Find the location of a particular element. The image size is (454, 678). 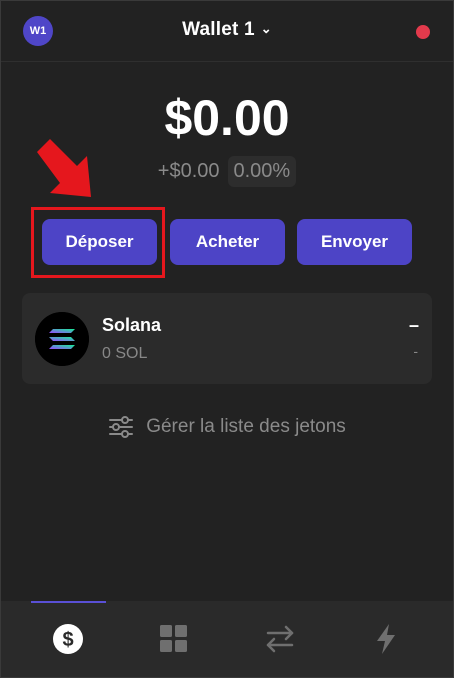

header: W1 Wallet 1 ⌄ is located at coordinates (227, 31).